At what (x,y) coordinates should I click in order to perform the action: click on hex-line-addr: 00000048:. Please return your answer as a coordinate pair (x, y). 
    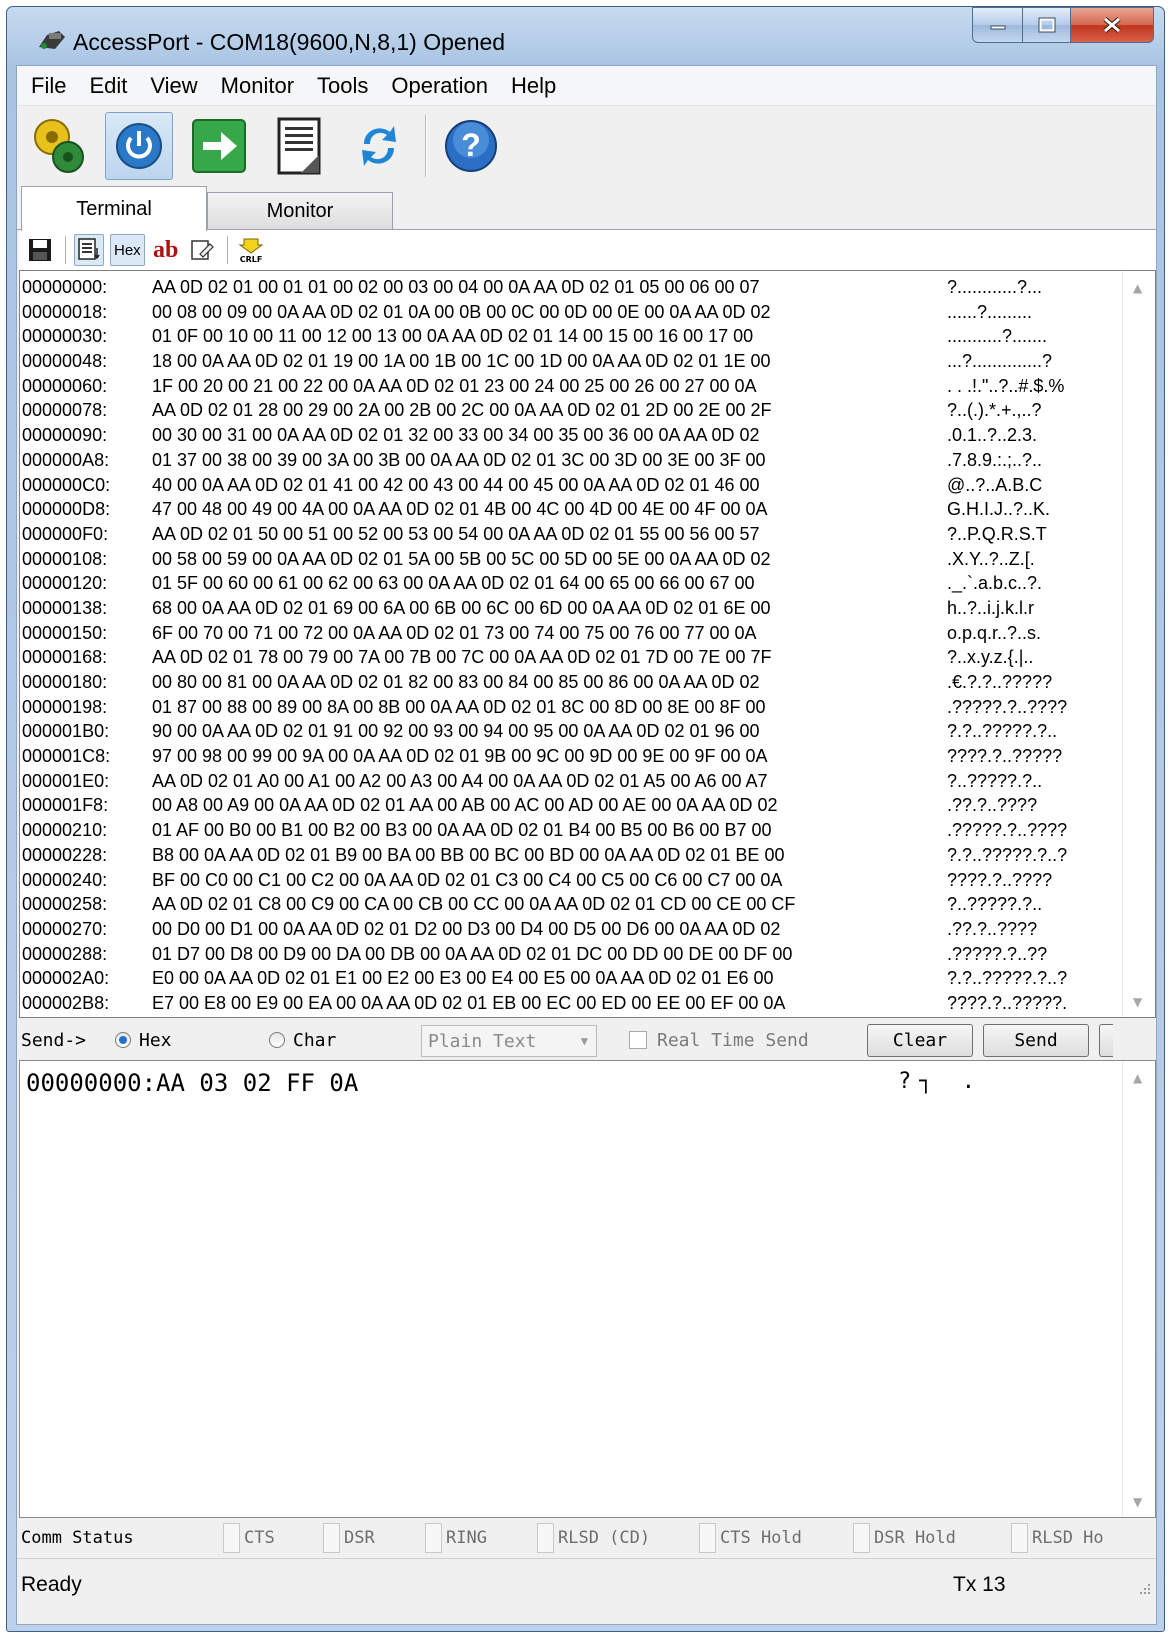
    Looking at the image, I should click on (65, 361).